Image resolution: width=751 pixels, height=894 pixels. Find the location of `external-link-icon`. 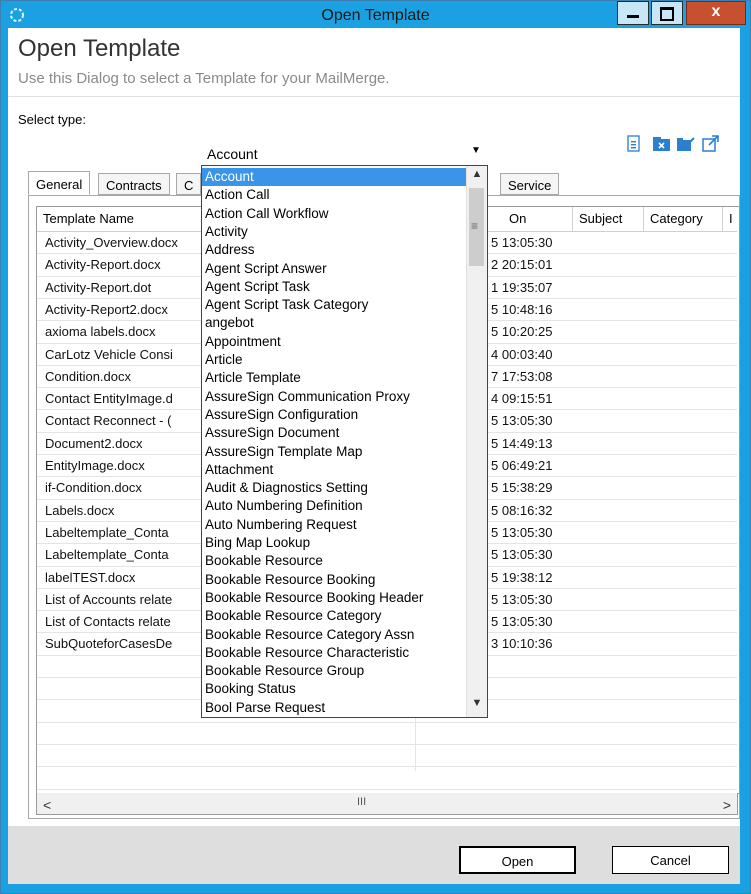

external-link-icon is located at coordinates (711, 144).